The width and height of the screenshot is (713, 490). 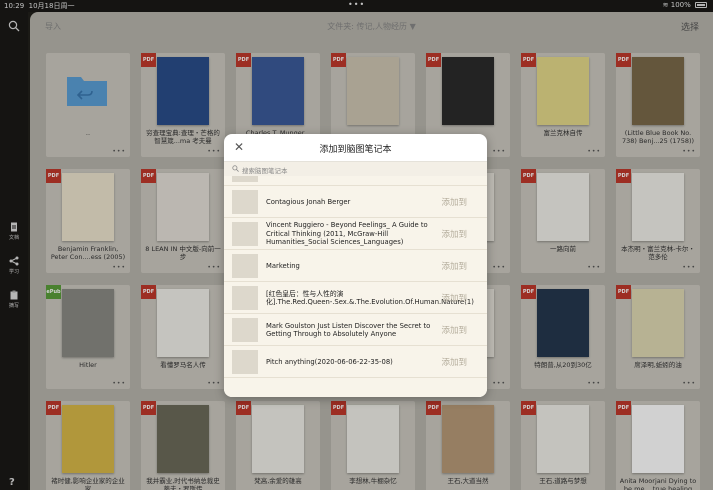 I want to click on list-item: Marketing 添加到, so click(x=355, y=266).